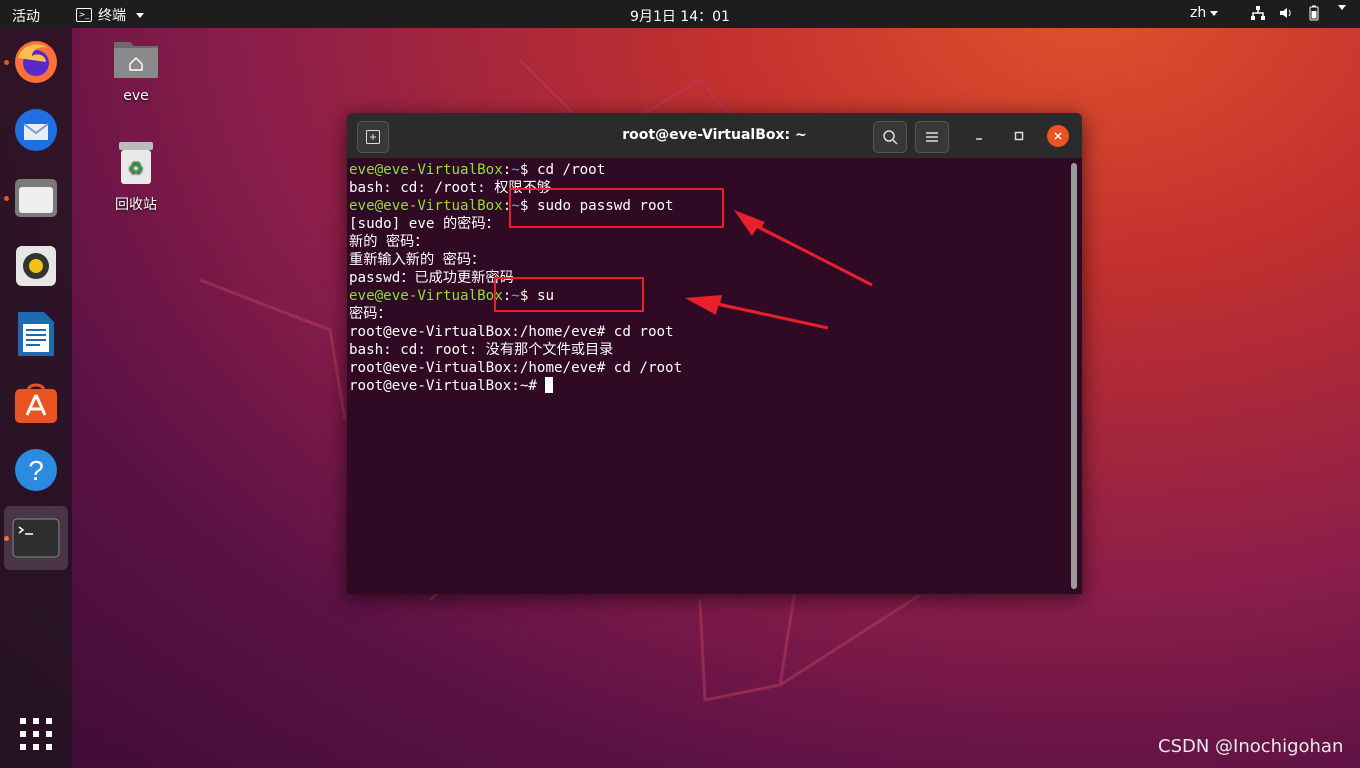 This screenshot has height=768, width=1360. What do you see at coordinates (528, 170) in the screenshot?
I see `prompt-symbol: $` at bounding box center [528, 170].